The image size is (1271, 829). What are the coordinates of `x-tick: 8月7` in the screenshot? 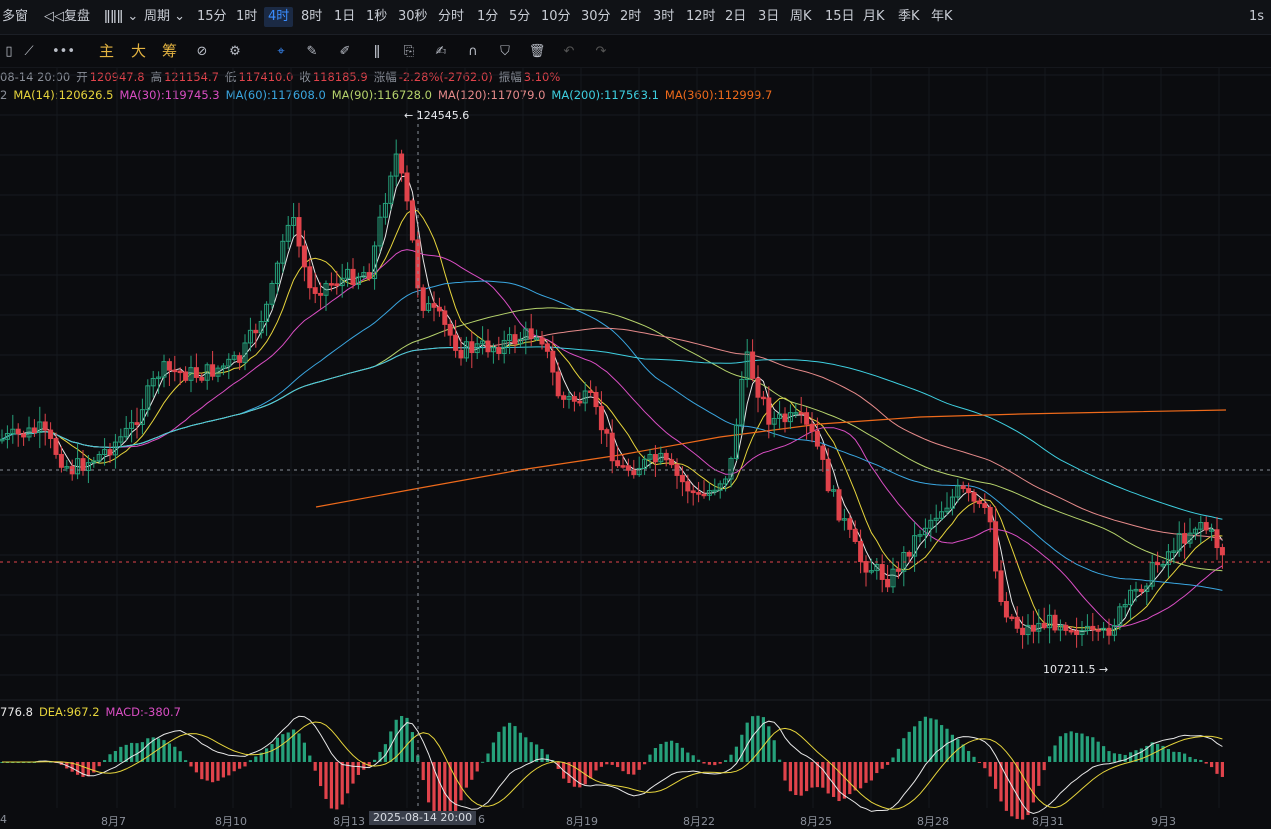 It's located at (113, 821).